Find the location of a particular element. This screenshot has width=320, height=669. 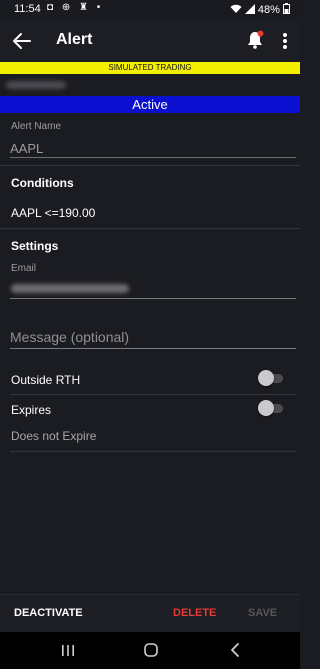

expires-toggle is located at coordinates (271, 408).